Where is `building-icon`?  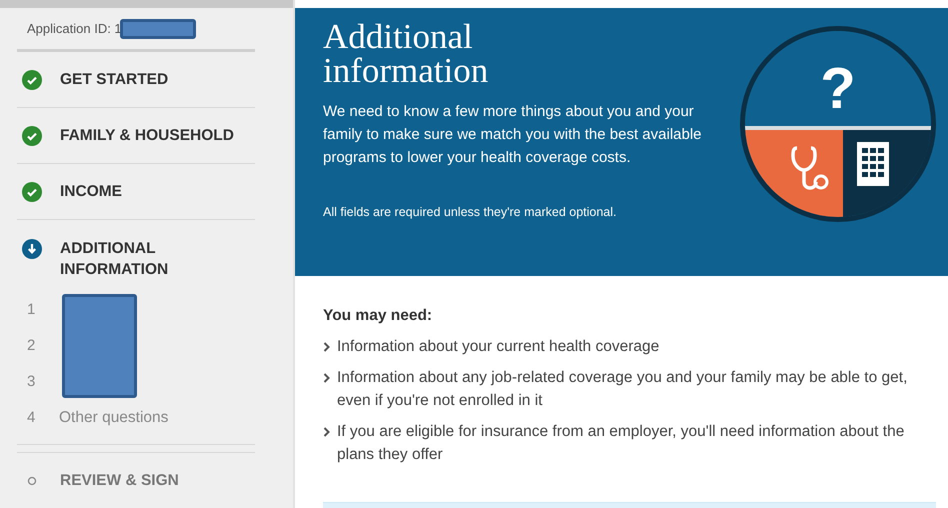
building-icon is located at coordinates (873, 164).